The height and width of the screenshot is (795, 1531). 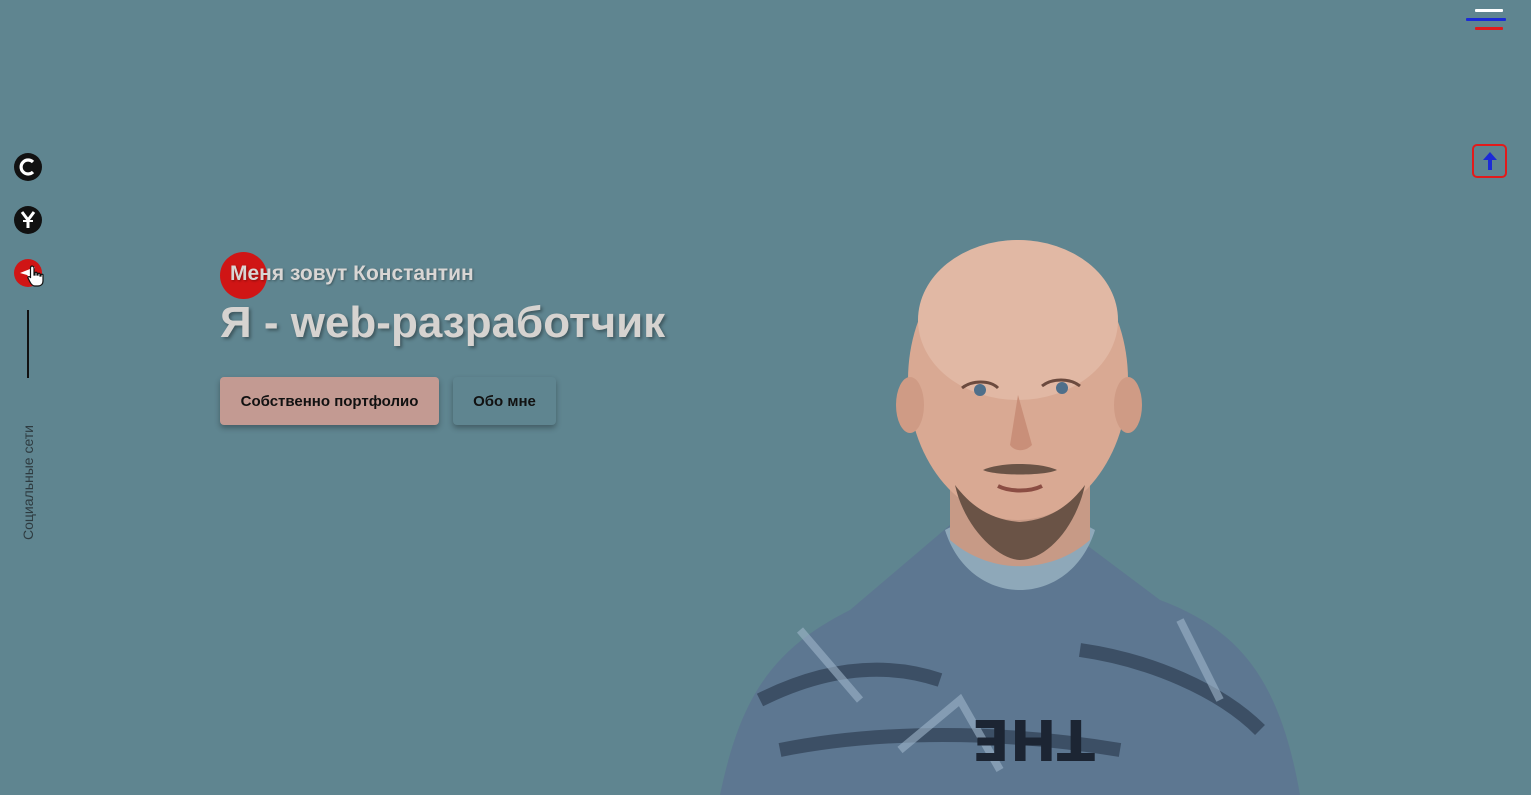 I want to click on social-rail: Социальные сети, so click(x=29, y=350).